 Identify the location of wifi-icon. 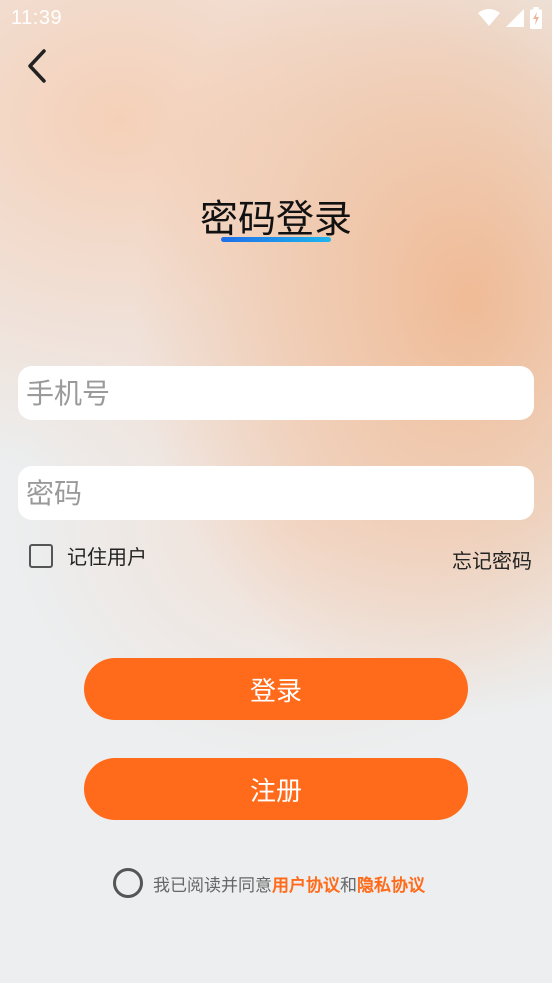
(489, 17).